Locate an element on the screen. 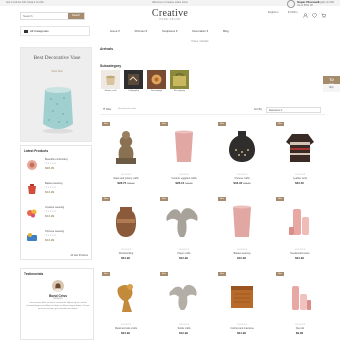 The image size is (340, 340). subcategory-item: Eco dyeing is located at coordinates (180, 83).